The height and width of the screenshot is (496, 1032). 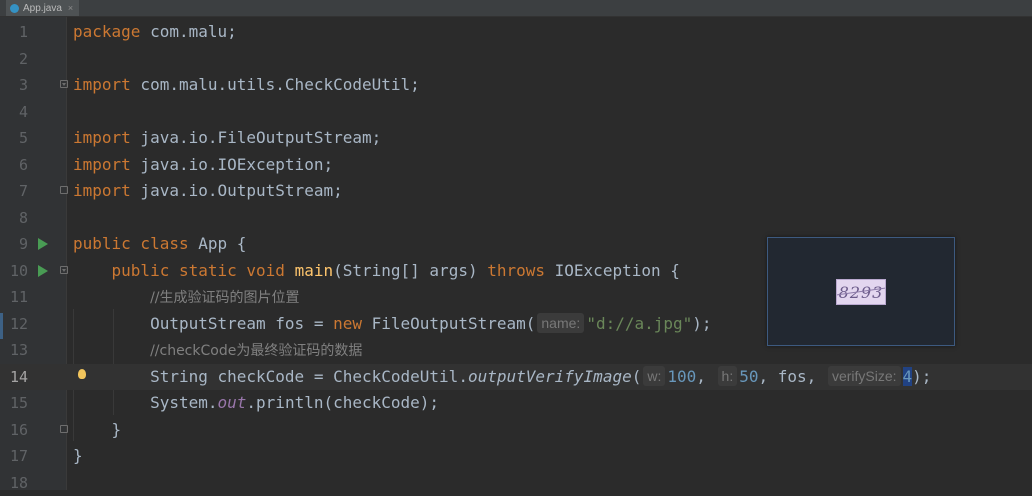 What do you see at coordinates (275, 84) in the screenshot?
I see `code-text: com.malu.utils.CheckCodeUtil;` at bounding box center [275, 84].